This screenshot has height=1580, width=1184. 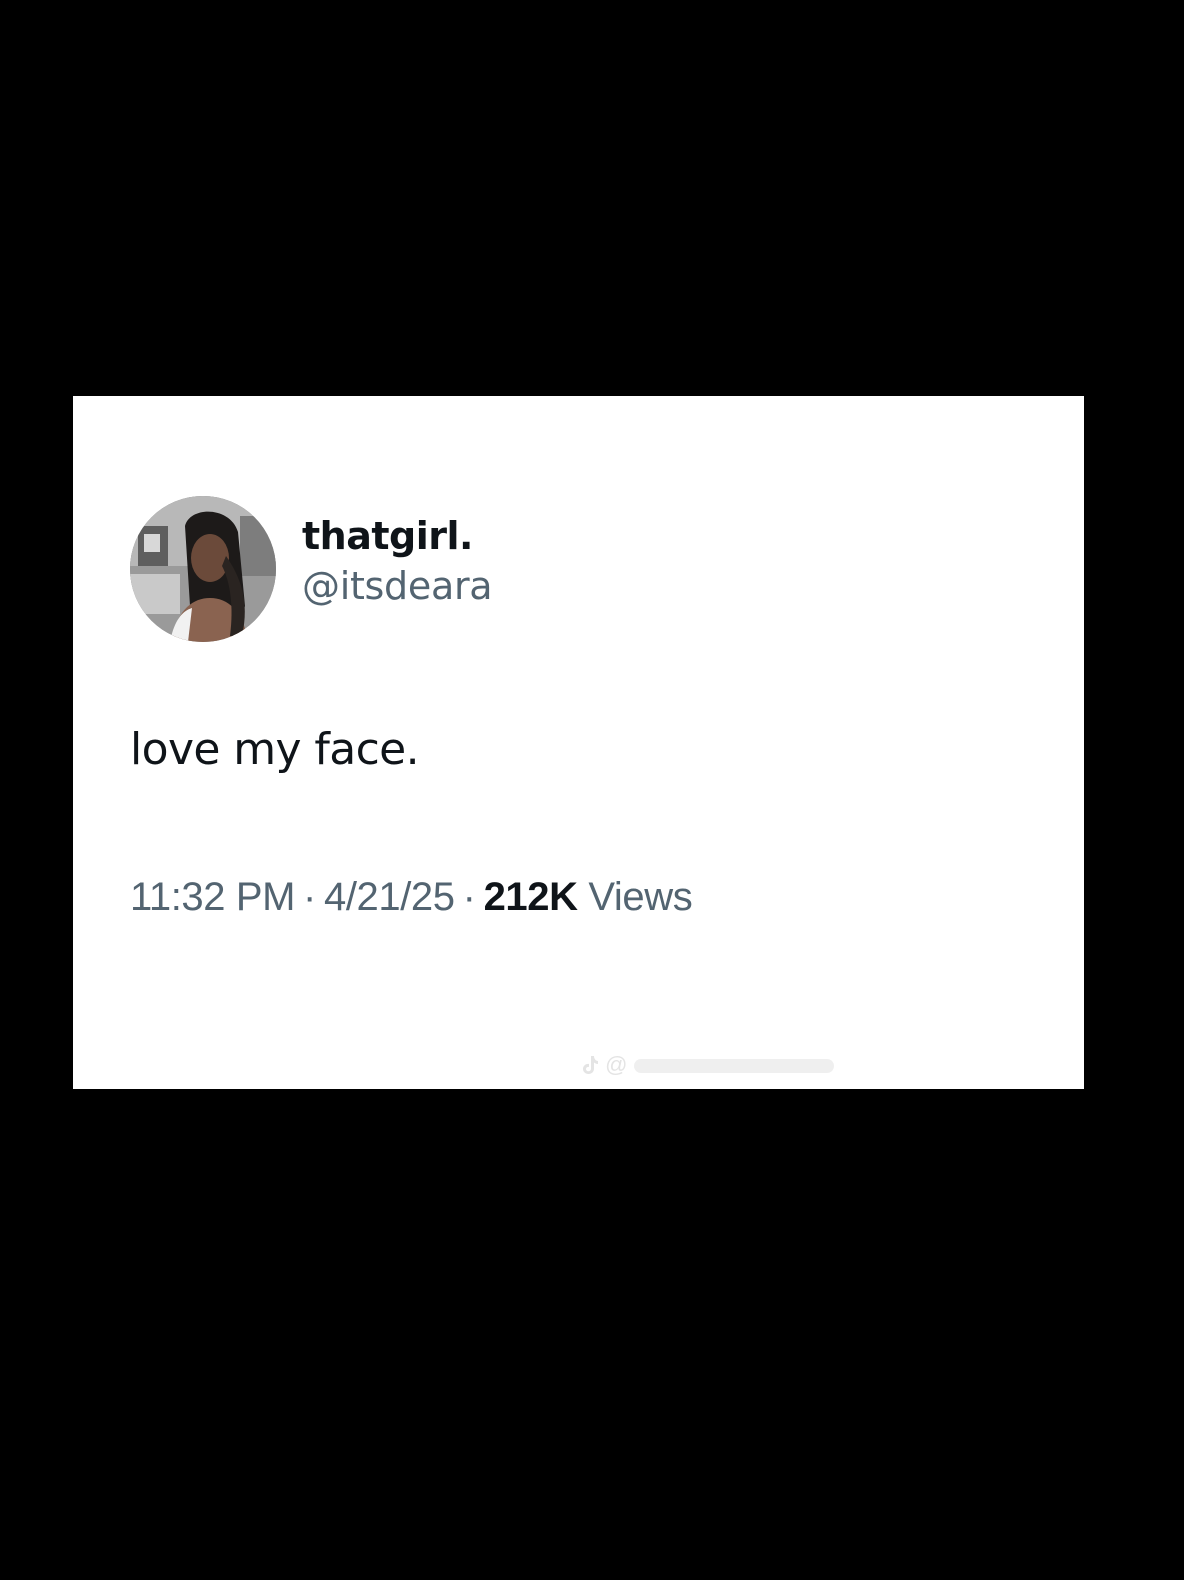 What do you see at coordinates (640, 897) in the screenshot?
I see `views-label: Views` at bounding box center [640, 897].